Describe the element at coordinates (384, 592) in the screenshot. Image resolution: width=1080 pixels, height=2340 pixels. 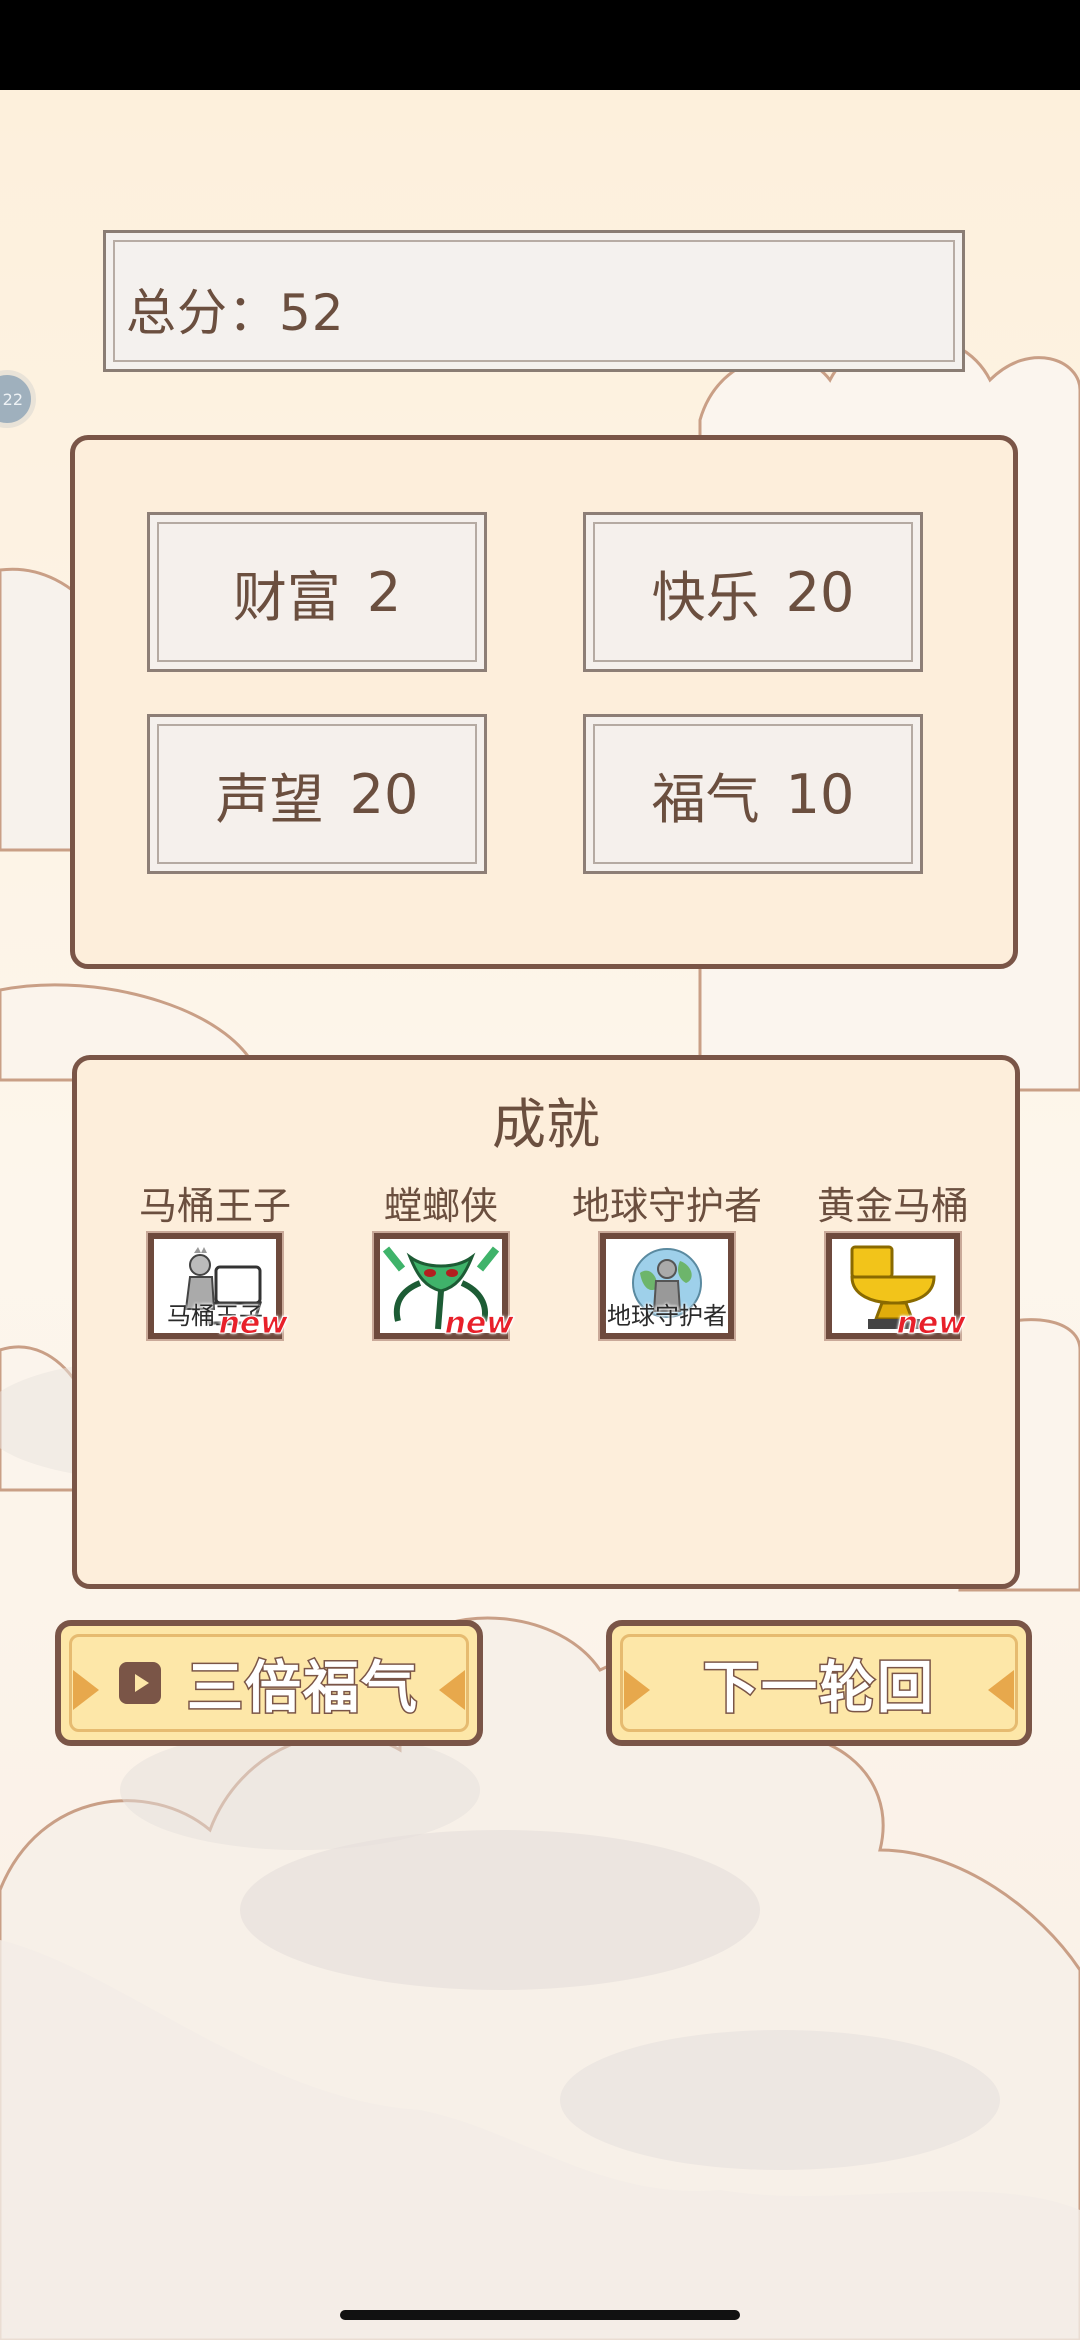
I see `stat-wealth-value: 2` at that location.